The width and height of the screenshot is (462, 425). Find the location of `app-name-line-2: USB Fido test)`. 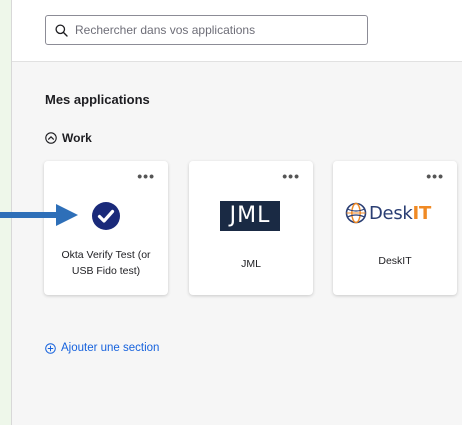

app-name-line-2: USB Fido test) is located at coordinates (106, 271).